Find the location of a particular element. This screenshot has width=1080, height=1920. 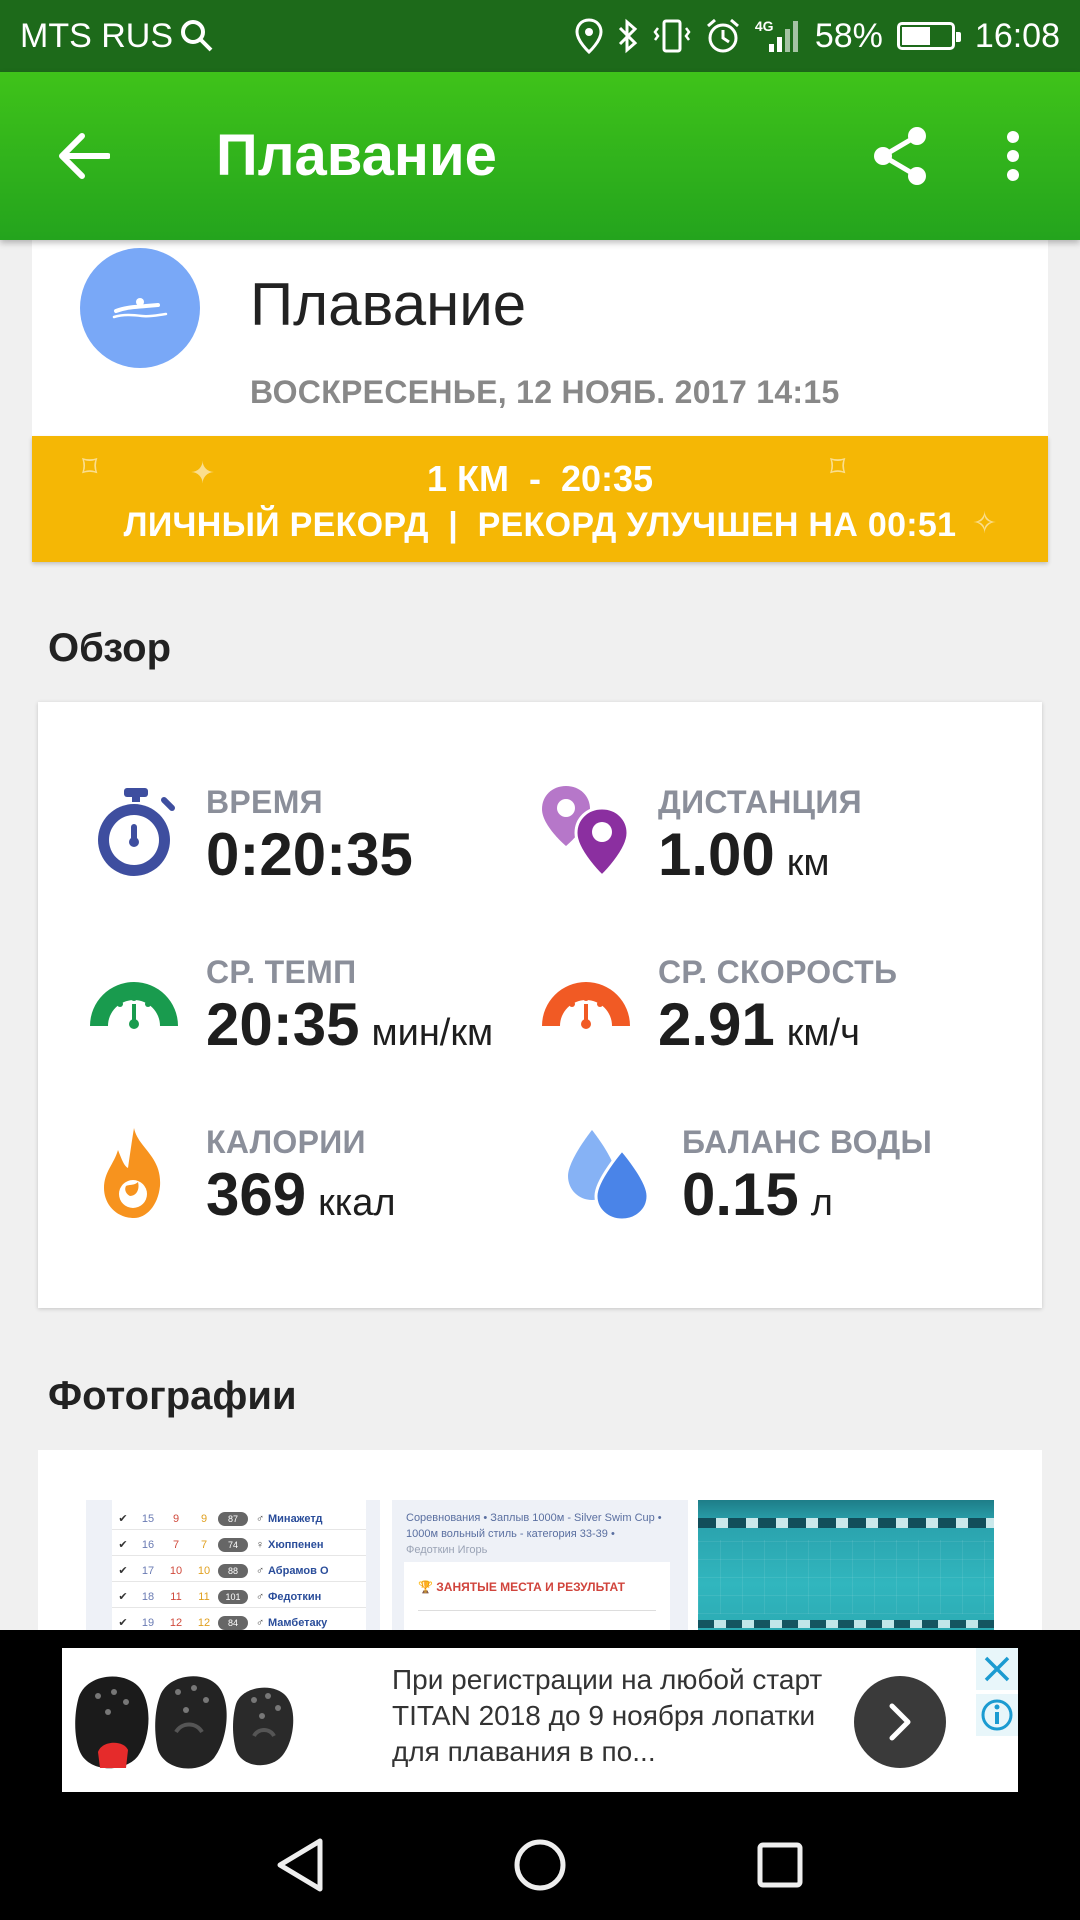

water-drops-icon is located at coordinates (609, 1176).